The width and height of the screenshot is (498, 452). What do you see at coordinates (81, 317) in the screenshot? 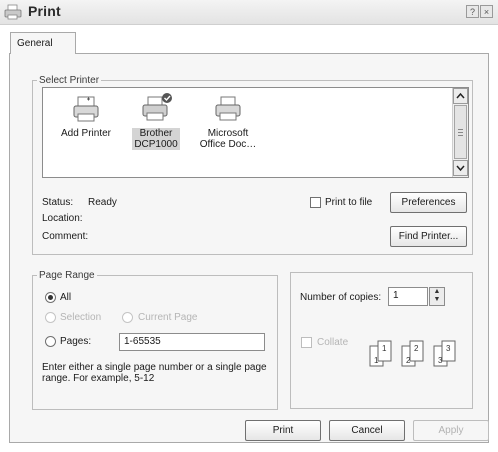
I see `selection-label: Selection` at bounding box center [81, 317].